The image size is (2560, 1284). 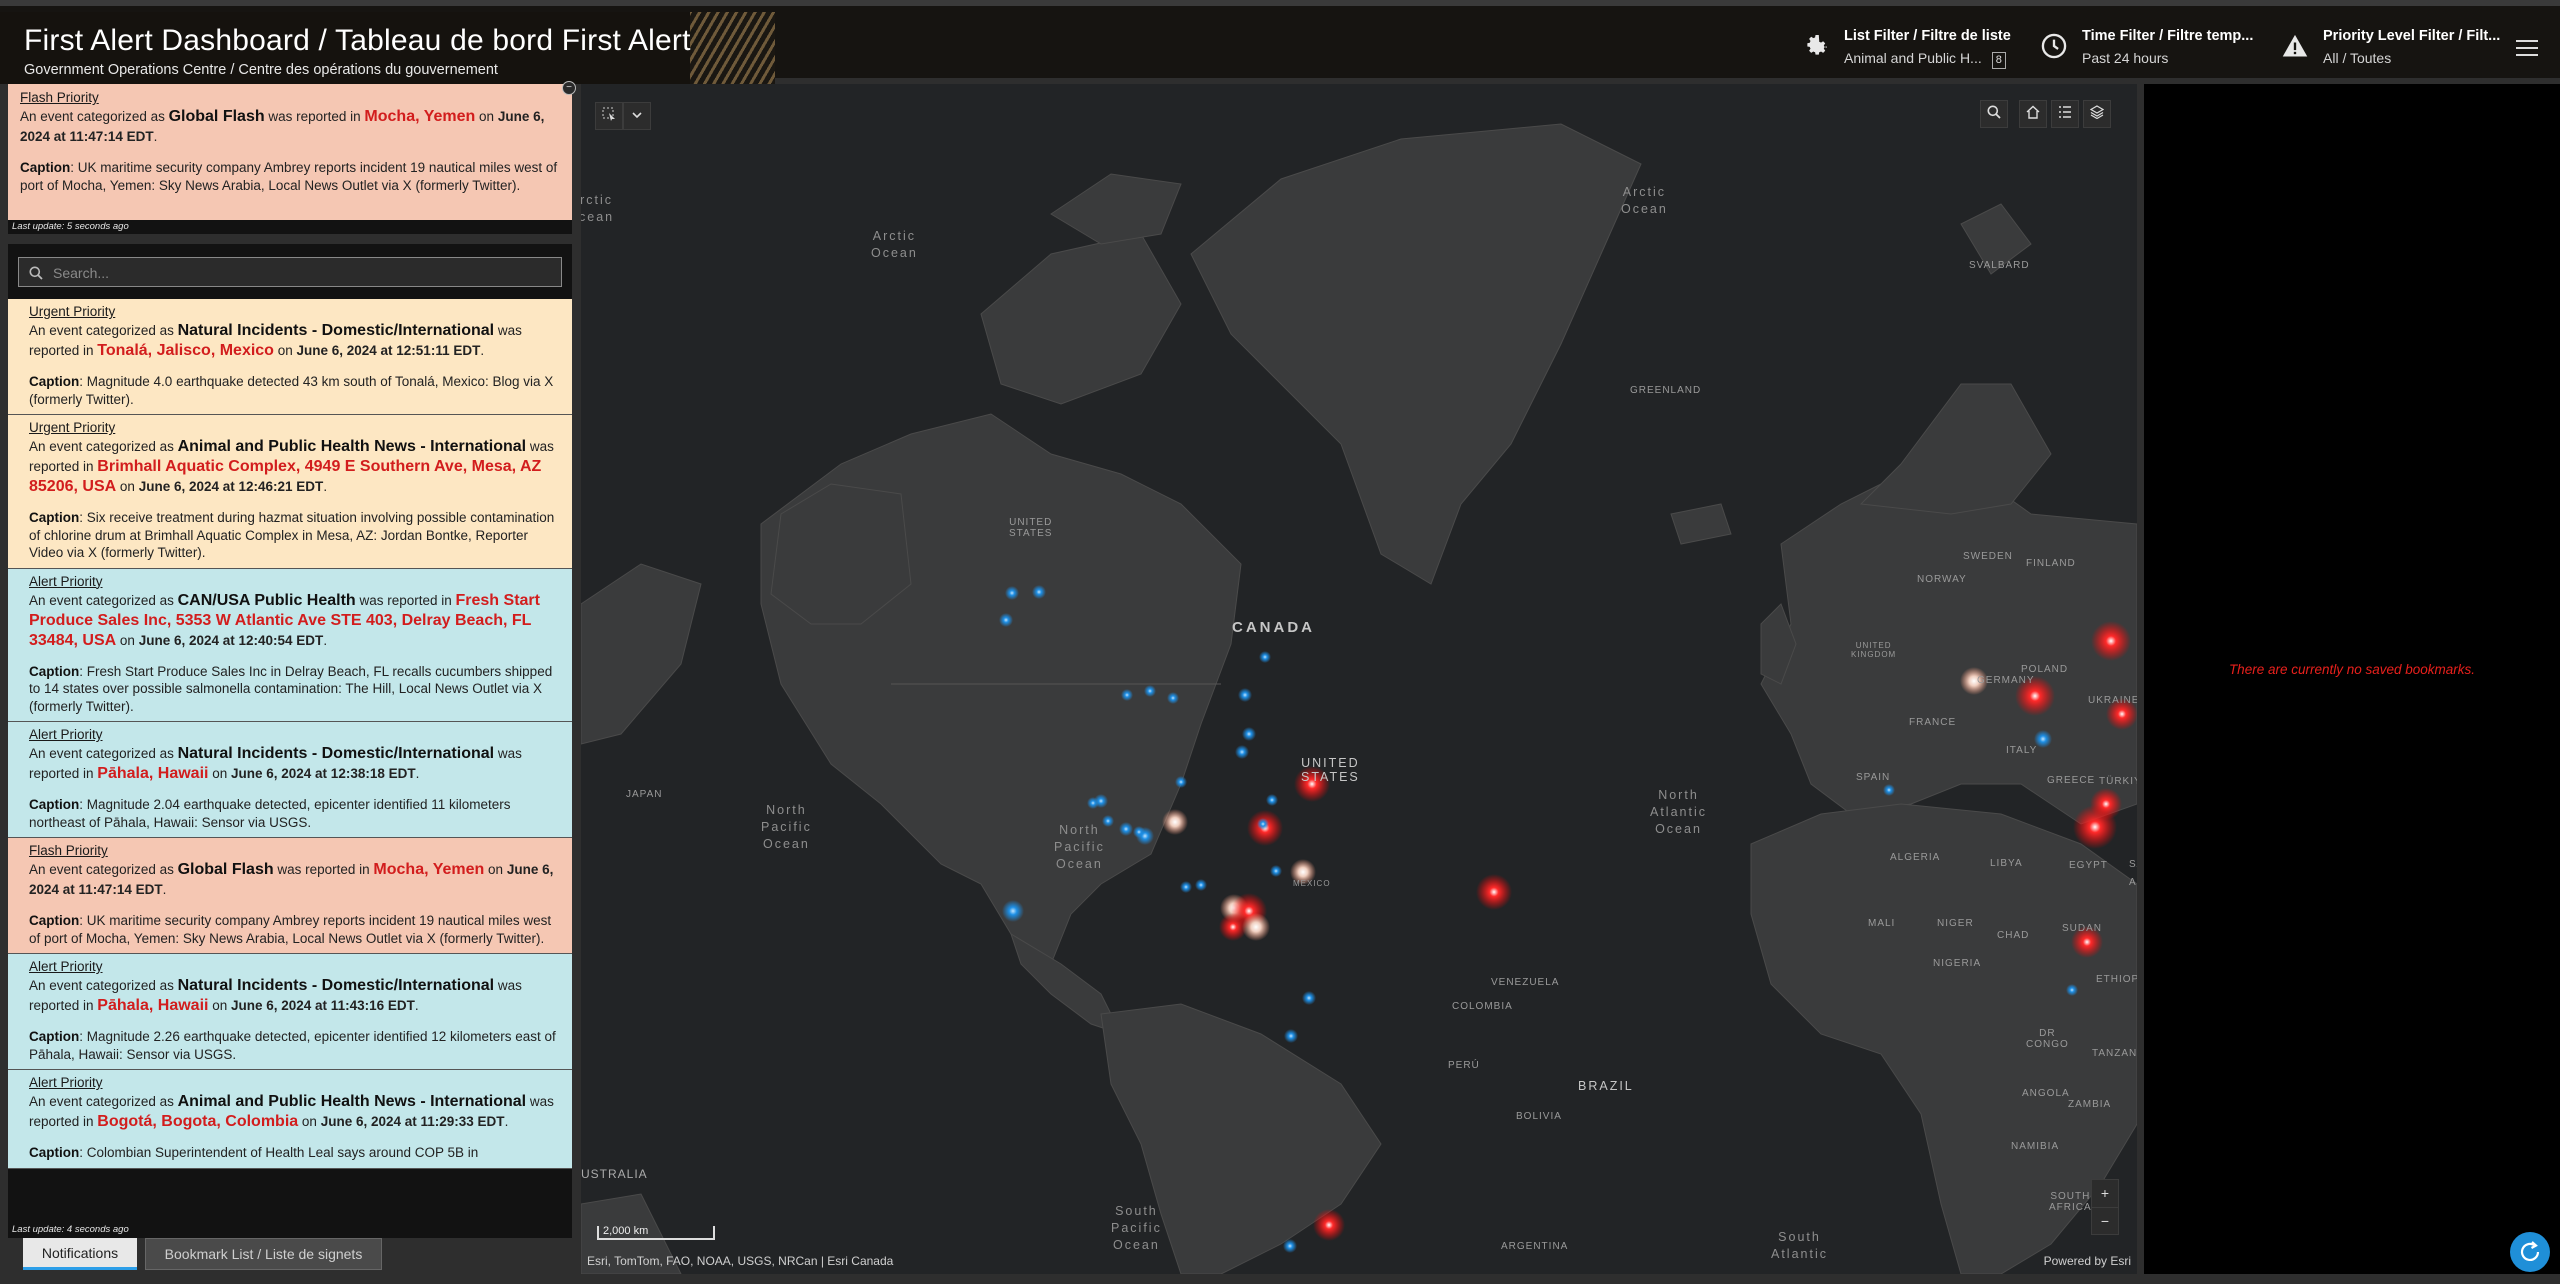 What do you see at coordinates (569, 88) in the screenshot?
I see `minimize-icon: −` at bounding box center [569, 88].